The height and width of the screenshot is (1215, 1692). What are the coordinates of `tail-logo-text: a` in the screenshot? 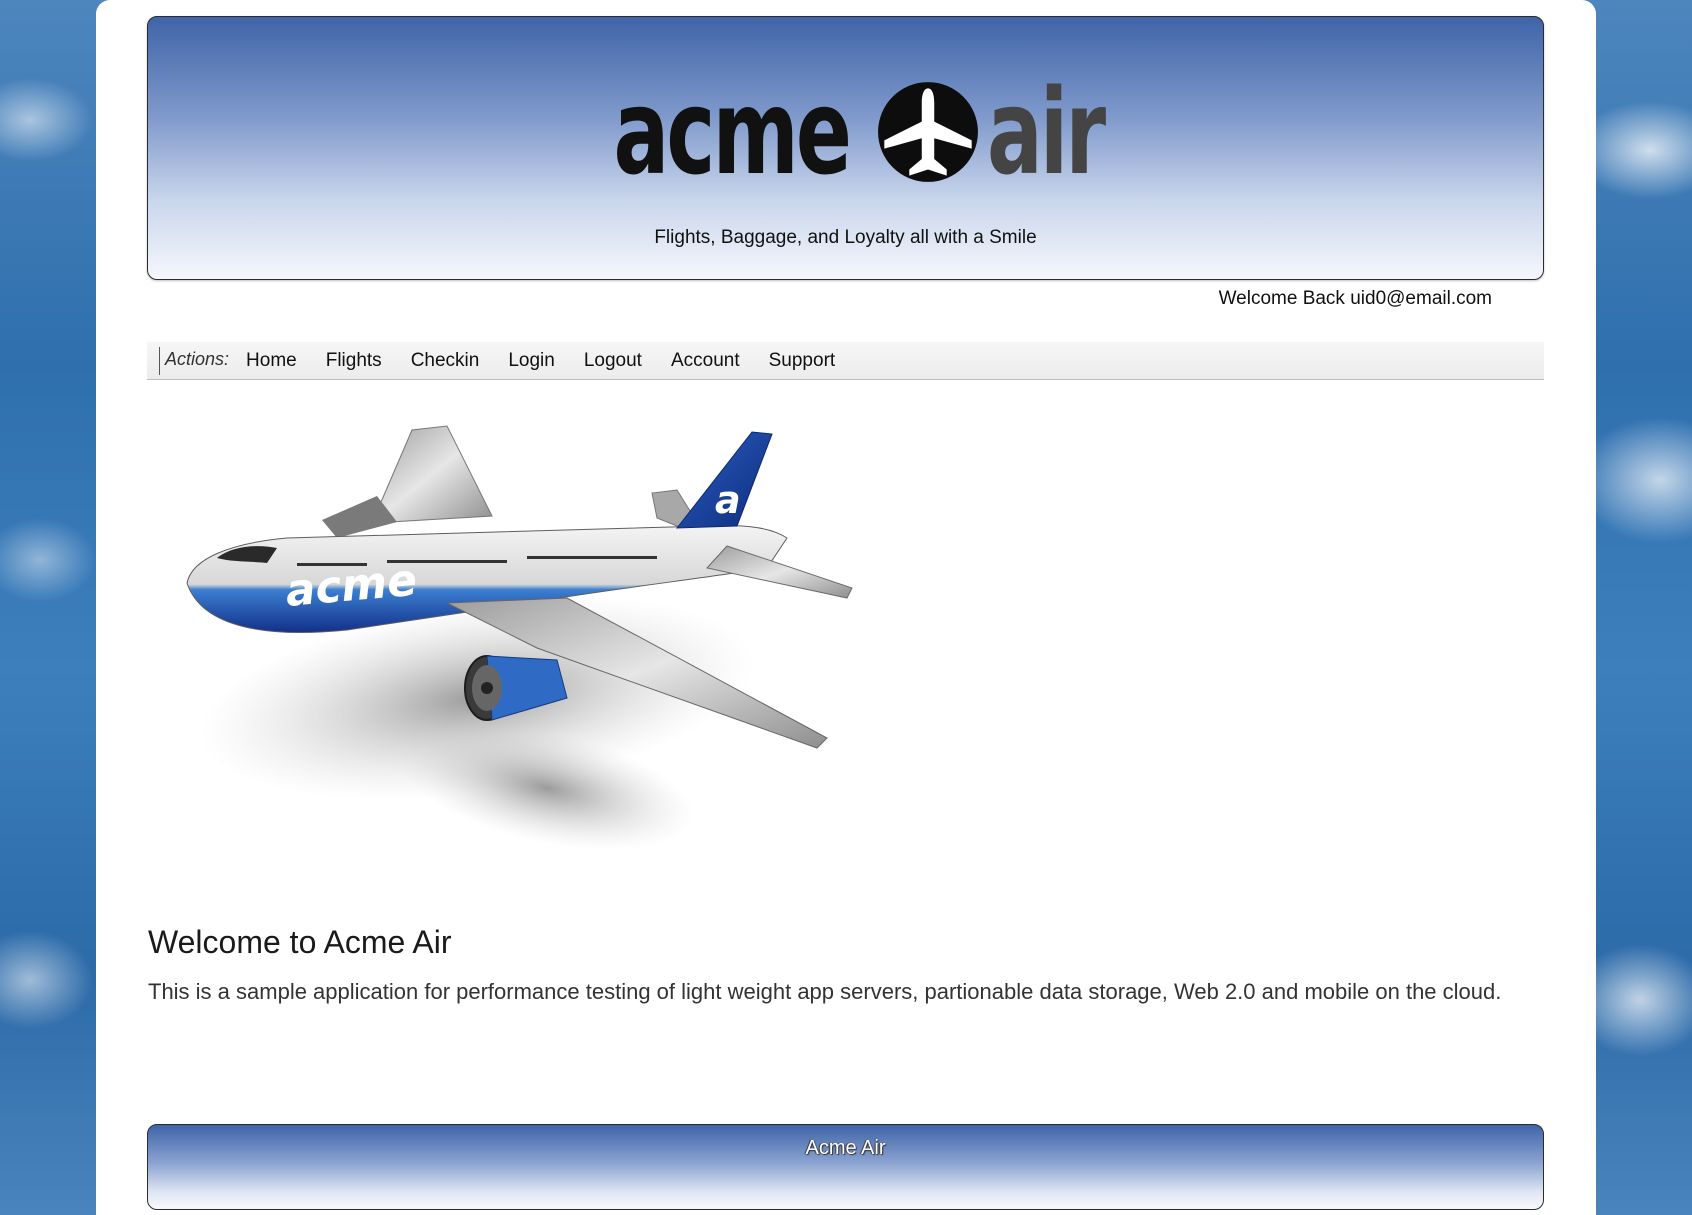 It's located at (728, 500).